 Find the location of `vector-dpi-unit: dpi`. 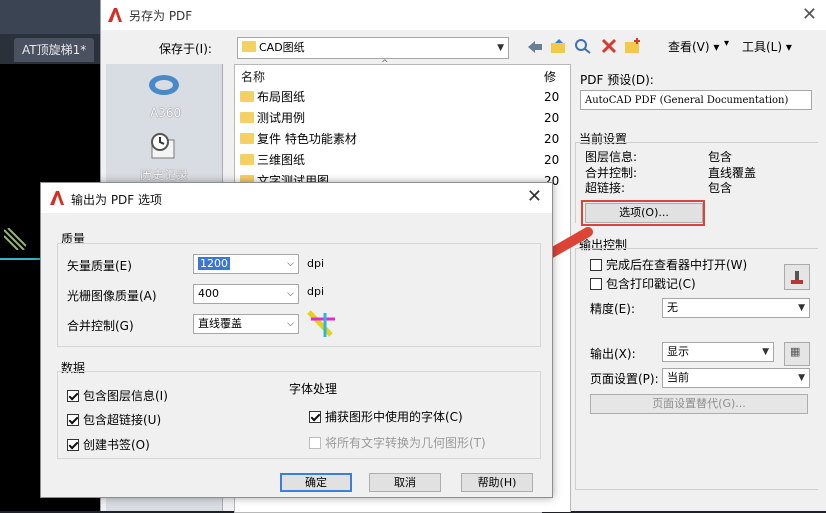

vector-dpi-unit: dpi is located at coordinates (316, 263).